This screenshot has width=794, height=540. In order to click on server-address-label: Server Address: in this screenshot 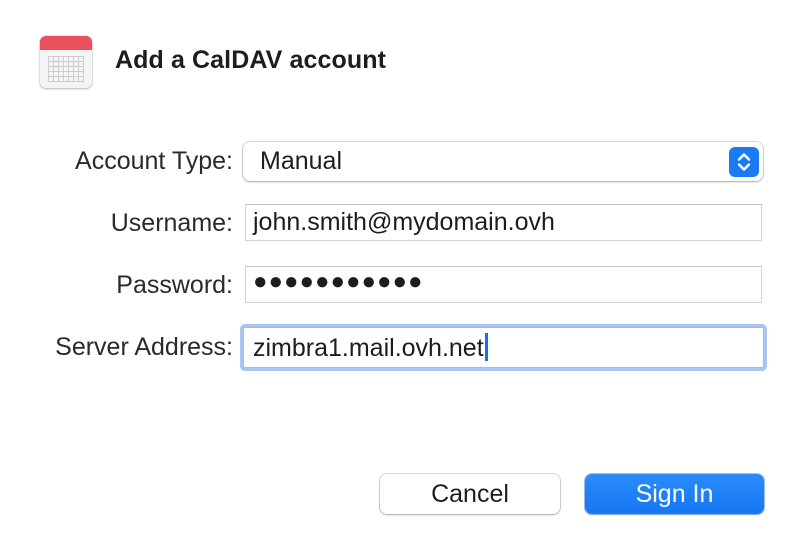, I will do `click(144, 347)`.